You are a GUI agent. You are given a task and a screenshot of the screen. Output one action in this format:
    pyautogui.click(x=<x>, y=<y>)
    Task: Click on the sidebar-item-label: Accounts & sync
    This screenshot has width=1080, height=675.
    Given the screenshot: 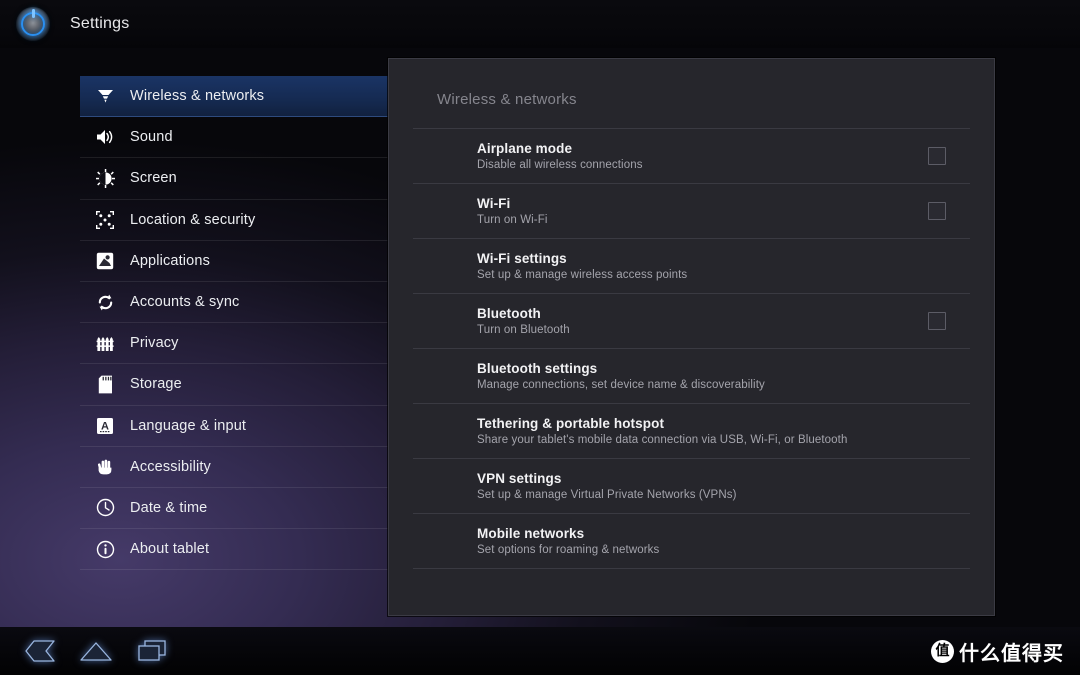 What is the action you would take?
    pyautogui.click(x=185, y=302)
    